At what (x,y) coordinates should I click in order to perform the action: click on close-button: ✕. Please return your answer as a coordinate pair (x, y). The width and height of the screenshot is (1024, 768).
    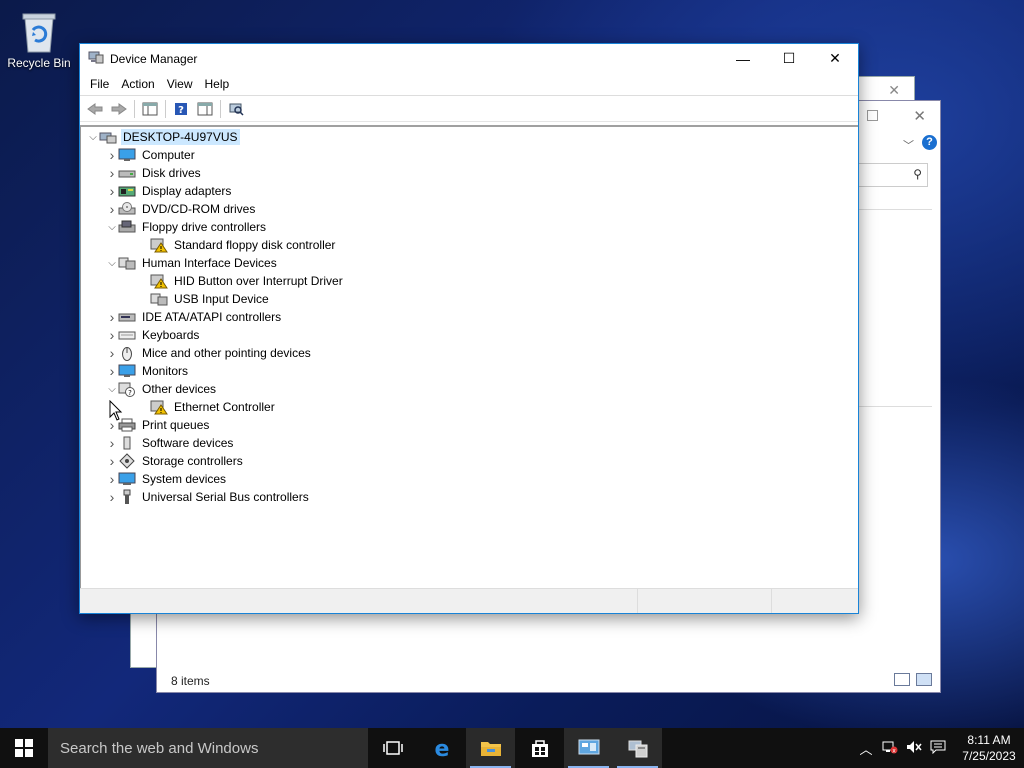
    Looking at the image, I should click on (835, 58).